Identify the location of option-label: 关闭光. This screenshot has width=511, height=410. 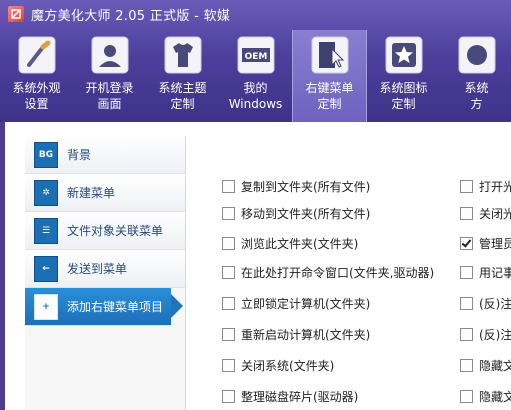
(495, 213).